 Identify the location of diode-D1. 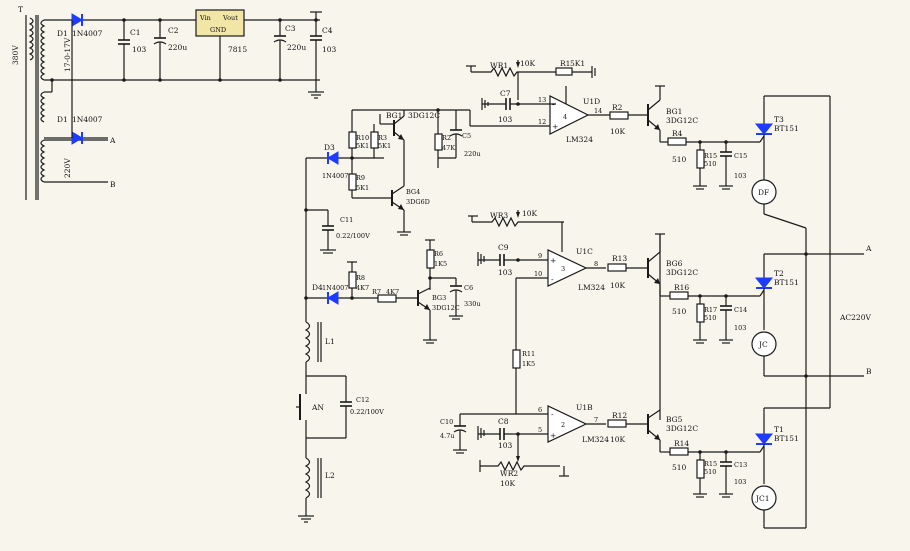
(135, 20).